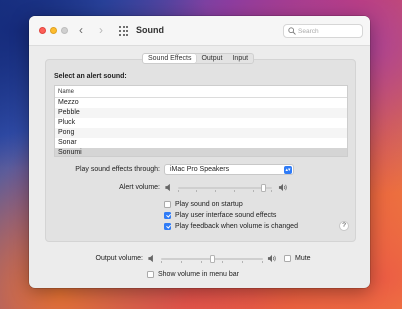  I want to click on help-button: ?, so click(344, 226).